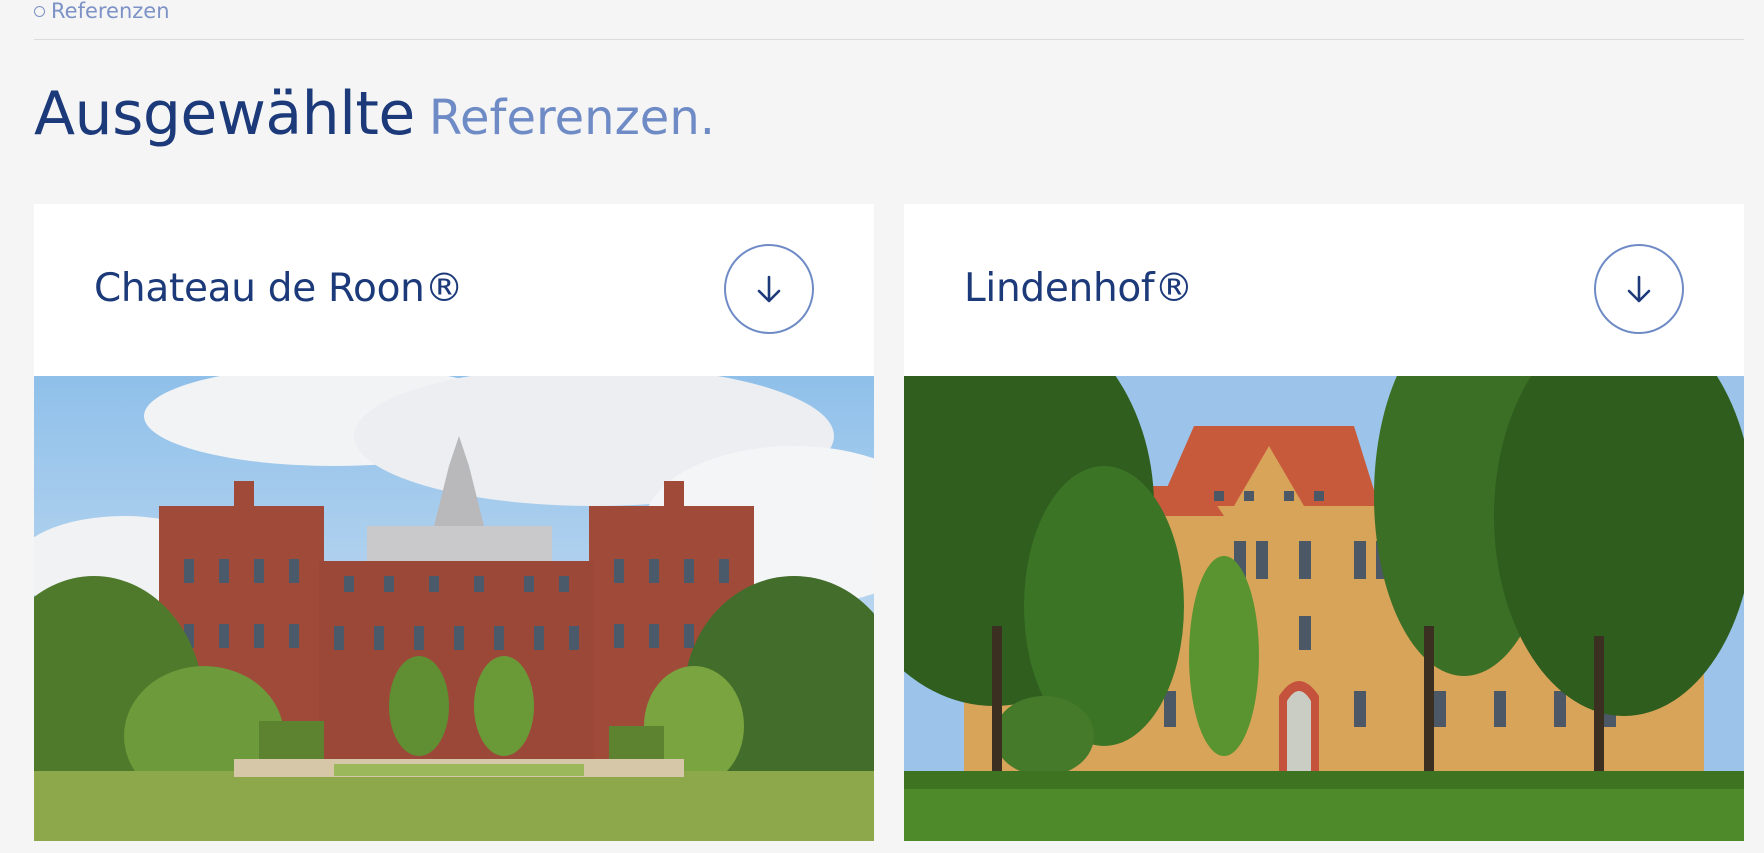 The image size is (1764, 853). I want to click on card-header: Lindenhof®, so click(1324, 290).